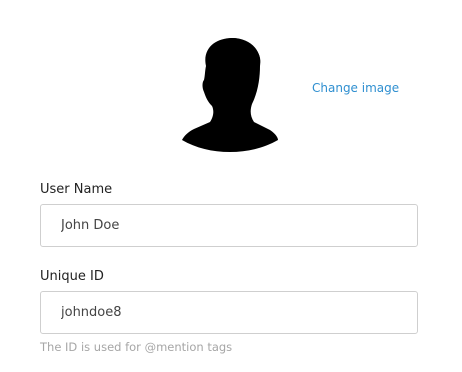 The width and height of the screenshot is (462, 372). I want to click on unique-id-input, so click(229, 312).